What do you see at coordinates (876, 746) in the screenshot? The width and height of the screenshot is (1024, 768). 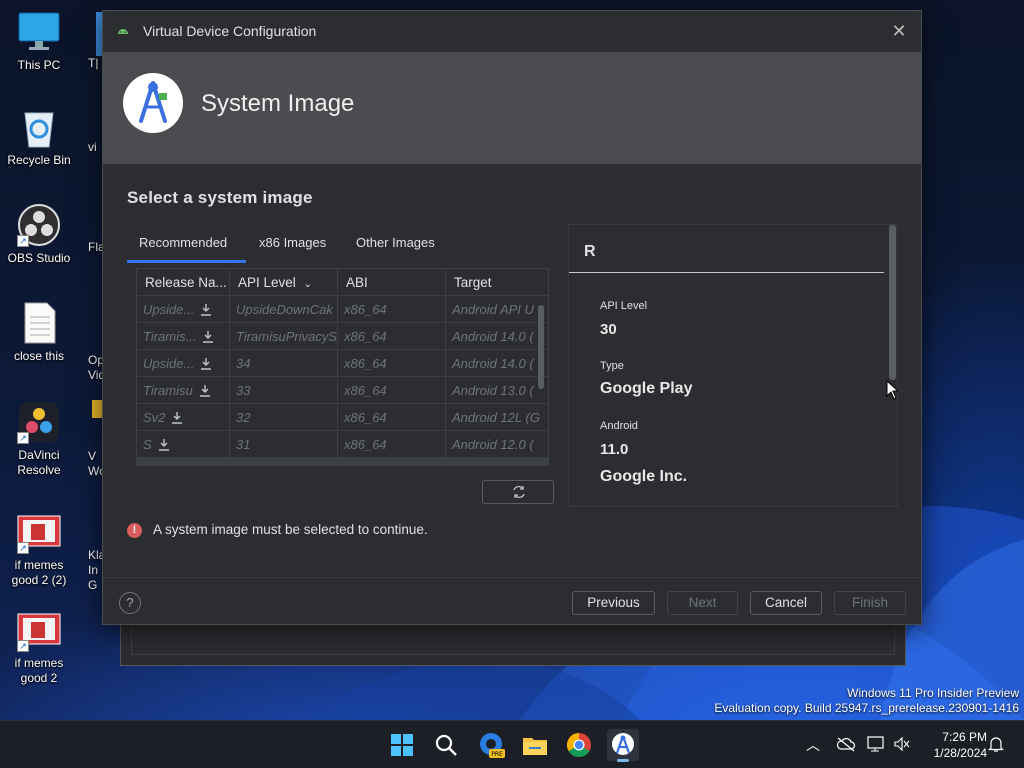 I see `network-icon` at bounding box center [876, 746].